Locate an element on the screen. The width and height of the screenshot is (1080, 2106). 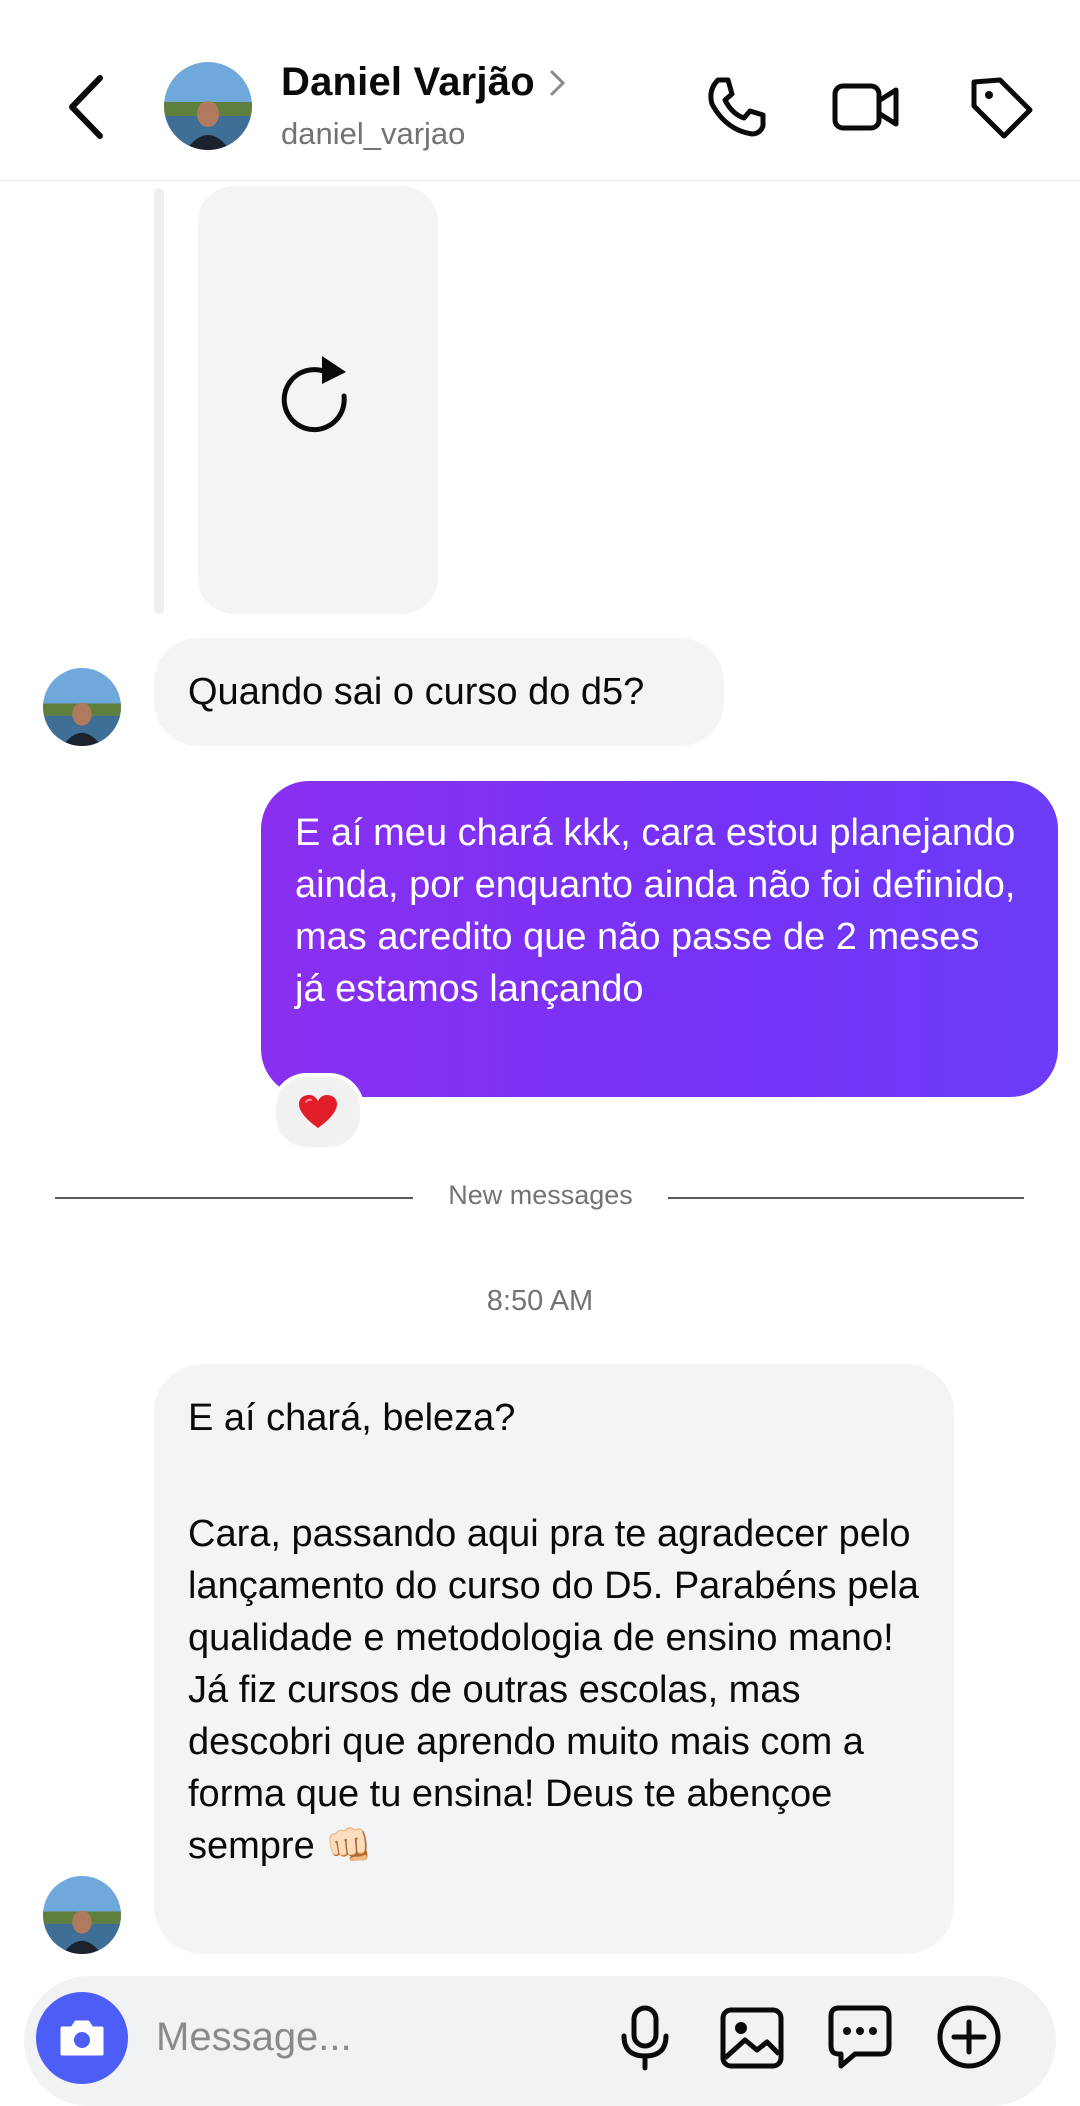
message-greeting: E aí chará, beleza? is located at coordinates (352, 1418).